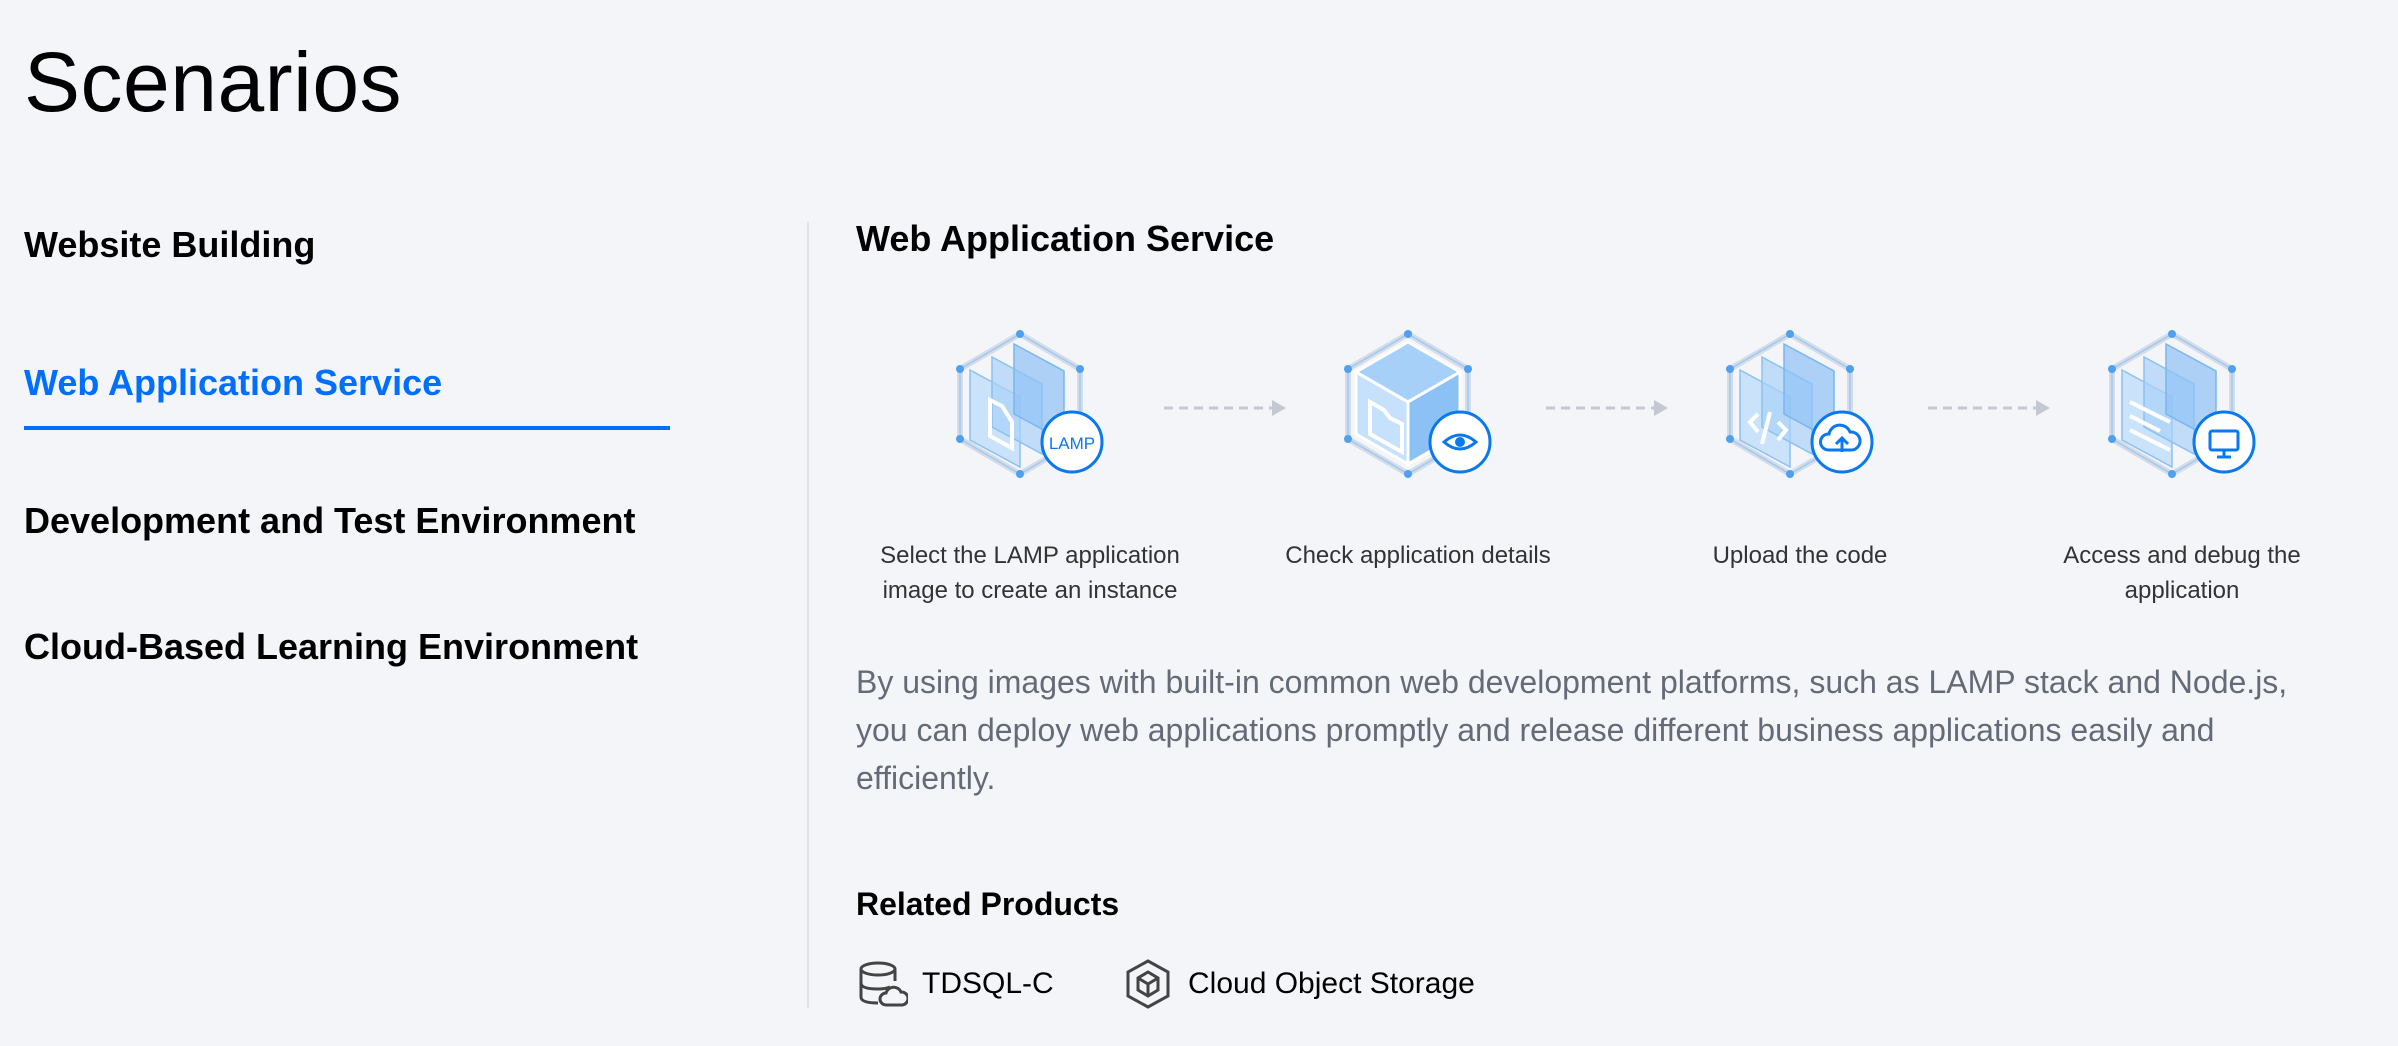  Describe the element at coordinates (1418, 555) in the screenshot. I see `step-label: Check application details` at that location.